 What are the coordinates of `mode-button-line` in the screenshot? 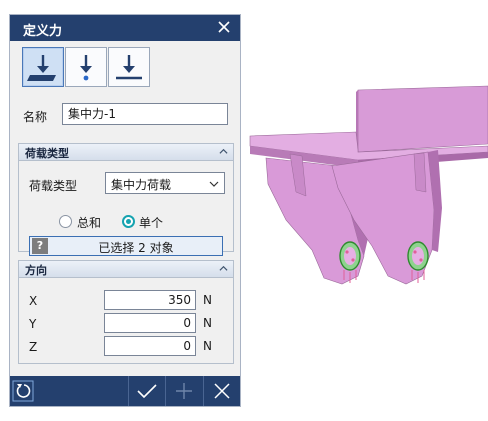 It's located at (129, 67).